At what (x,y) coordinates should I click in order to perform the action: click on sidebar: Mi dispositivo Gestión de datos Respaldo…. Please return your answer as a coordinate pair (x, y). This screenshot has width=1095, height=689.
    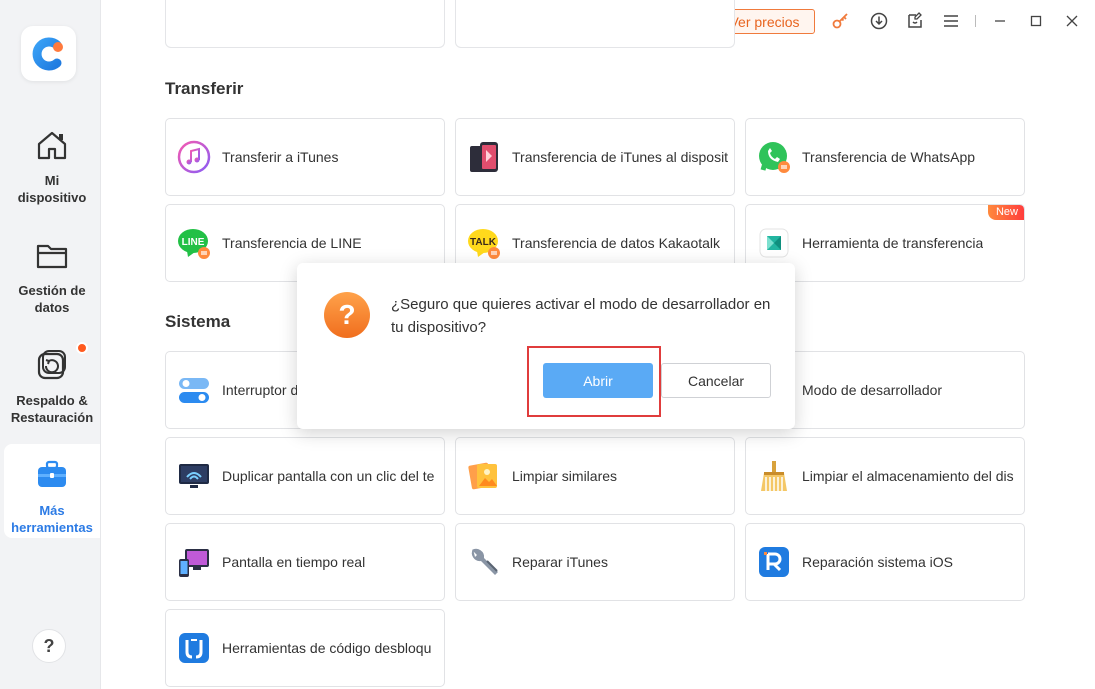
    Looking at the image, I should click on (50, 344).